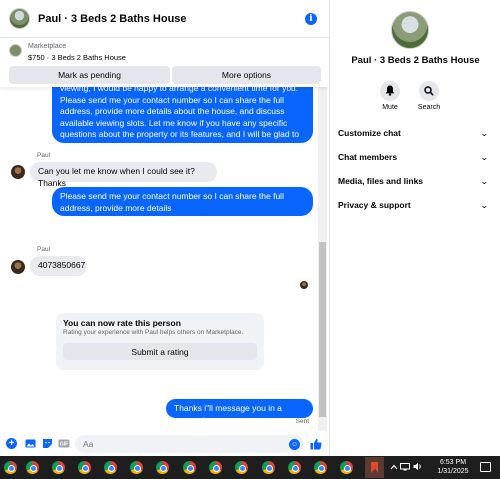  Describe the element at coordinates (368, 157) in the screenshot. I see `row-label: Chat members` at that location.